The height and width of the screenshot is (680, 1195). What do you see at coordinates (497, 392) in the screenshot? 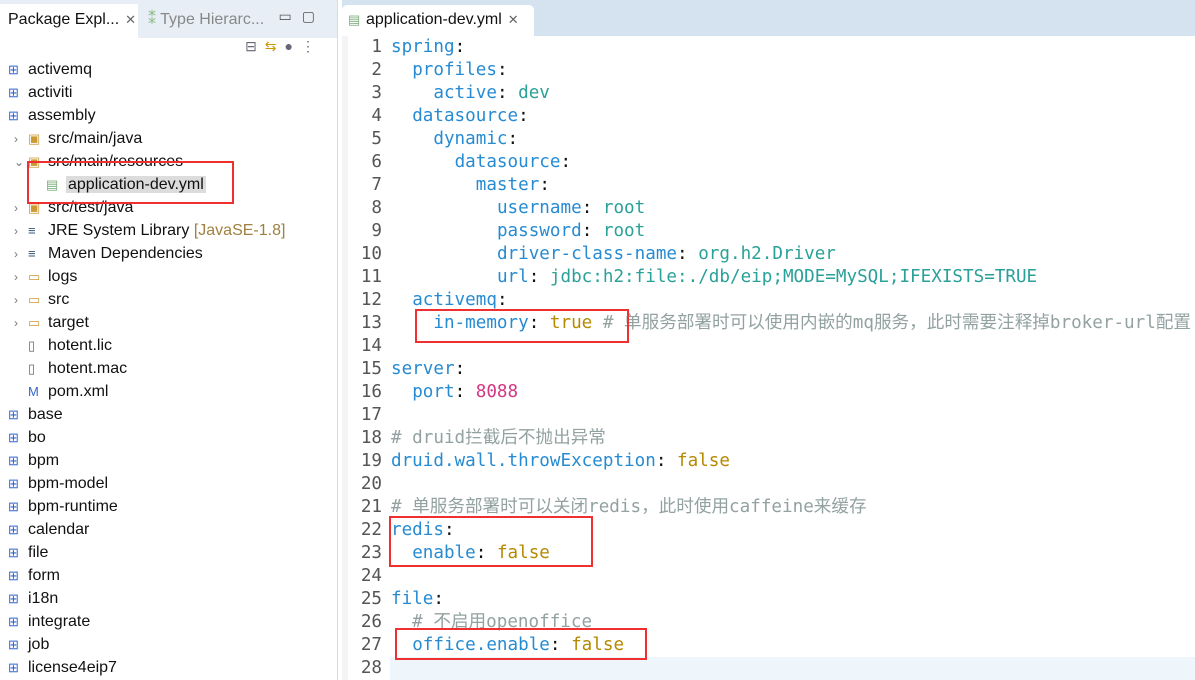
I see `code-token: 8088` at bounding box center [497, 392].